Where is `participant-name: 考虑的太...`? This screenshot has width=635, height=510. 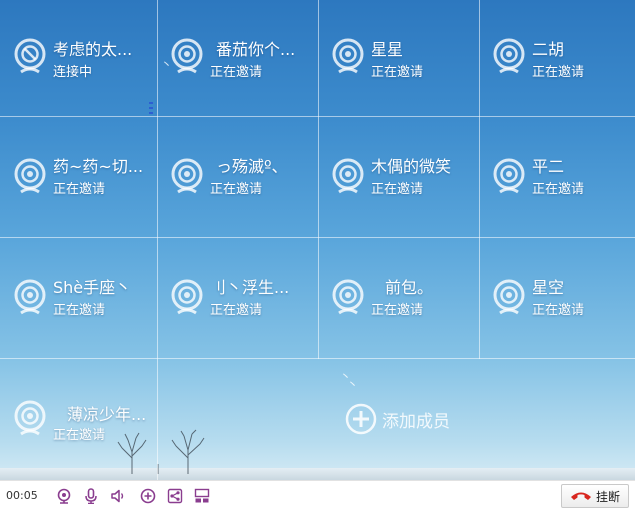
participant-name: 考虑的太... is located at coordinates (93, 49).